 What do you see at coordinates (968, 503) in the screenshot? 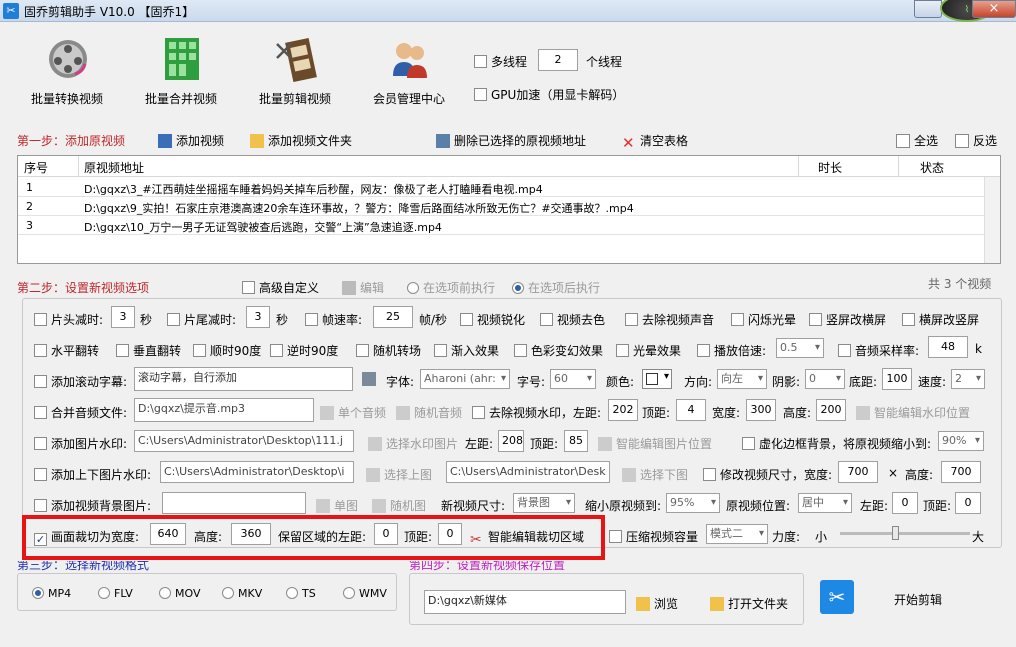
I see `pos-top-input: 0` at bounding box center [968, 503].